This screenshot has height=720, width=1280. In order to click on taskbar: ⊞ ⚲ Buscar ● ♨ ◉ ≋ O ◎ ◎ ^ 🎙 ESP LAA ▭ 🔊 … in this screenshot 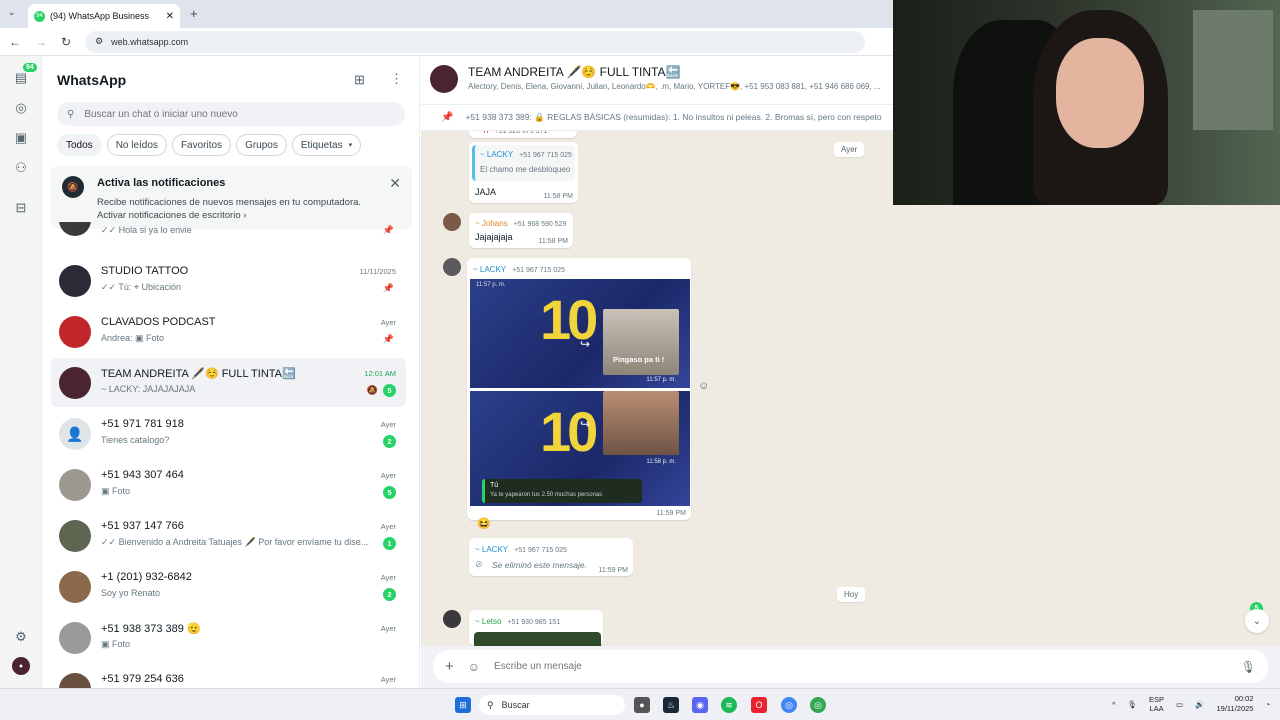, I will do `click(640, 704)`.